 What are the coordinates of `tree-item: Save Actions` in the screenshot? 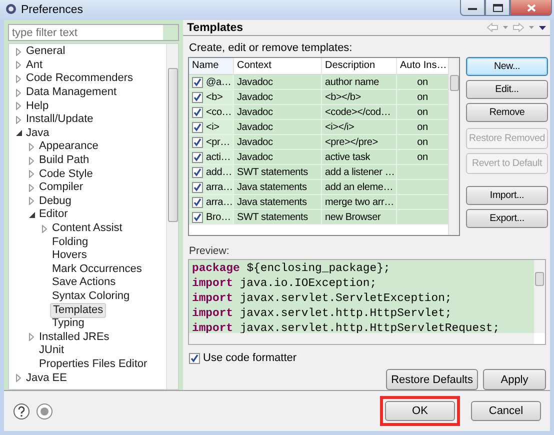 It's located at (84, 283).